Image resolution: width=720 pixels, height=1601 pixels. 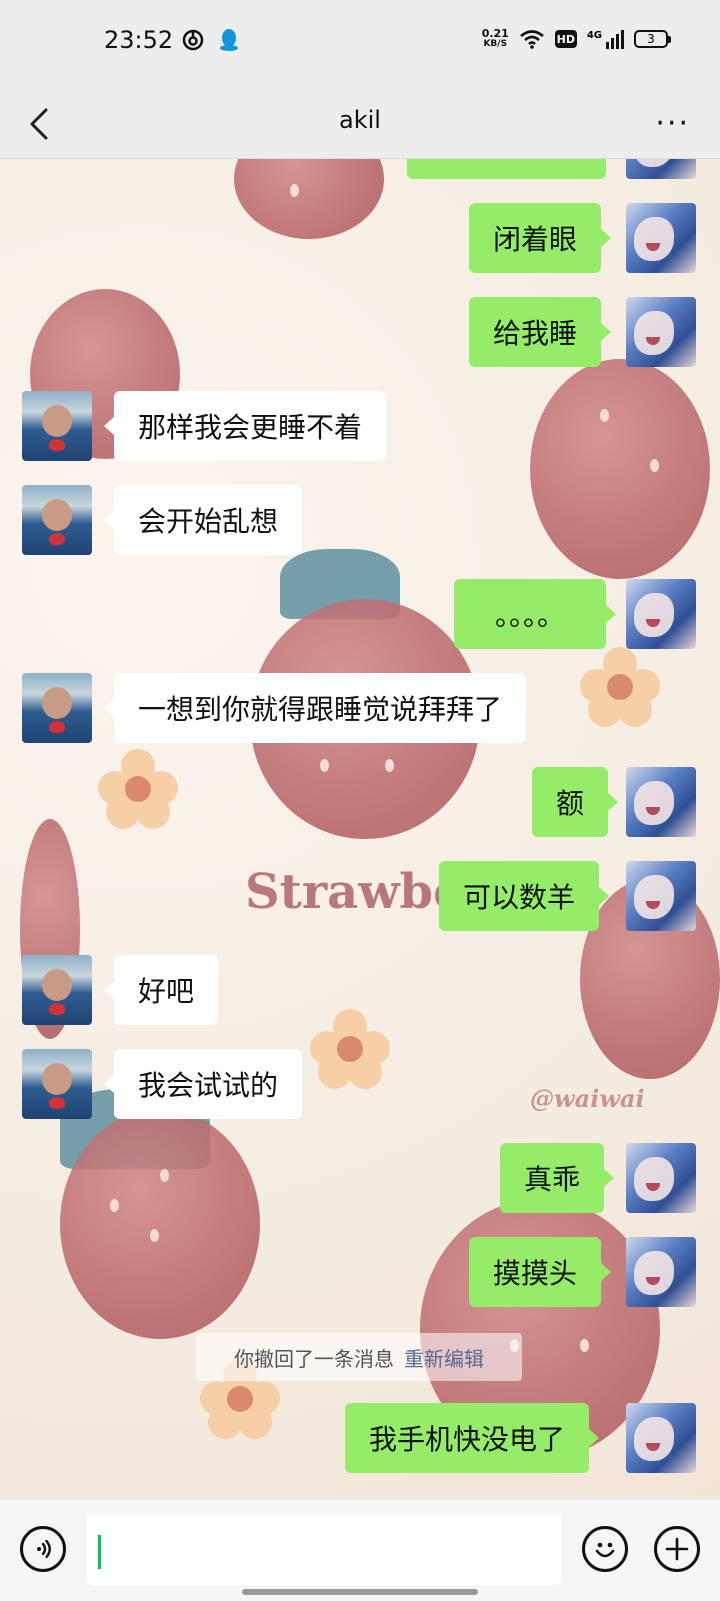 What do you see at coordinates (193, 40) in the screenshot?
I see `netease-music-icon` at bounding box center [193, 40].